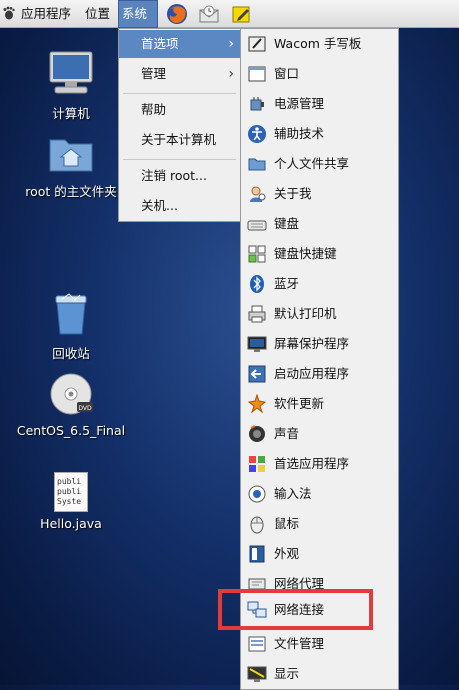 The height and width of the screenshot is (690, 459). What do you see at coordinates (179, 74) in the screenshot?
I see `menu-item-administration: 管理 ›` at bounding box center [179, 74].